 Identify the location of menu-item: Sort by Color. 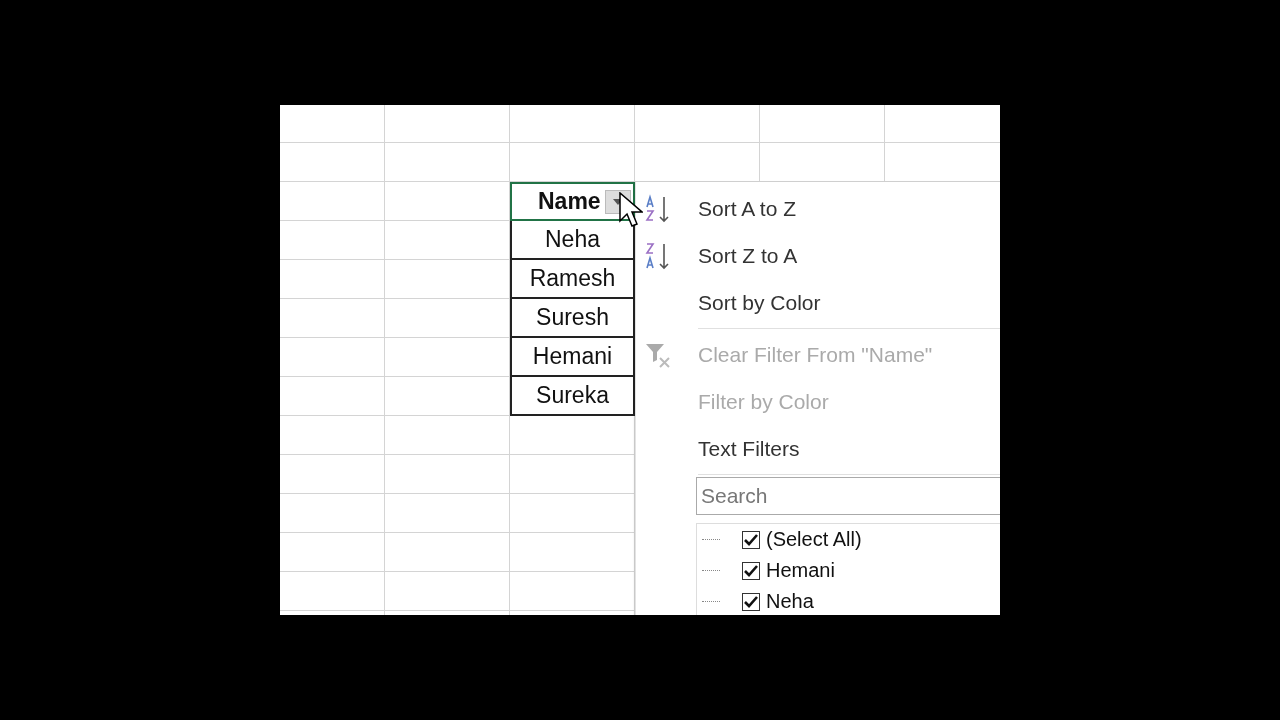
(759, 302).